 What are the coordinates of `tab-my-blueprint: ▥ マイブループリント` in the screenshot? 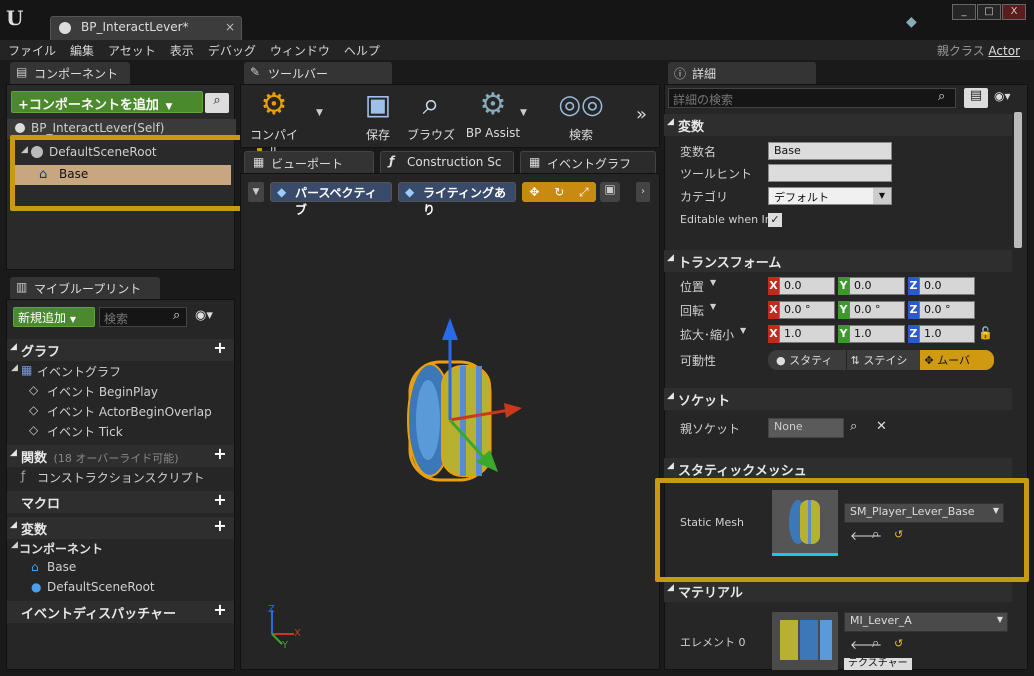 It's located at (85, 288).